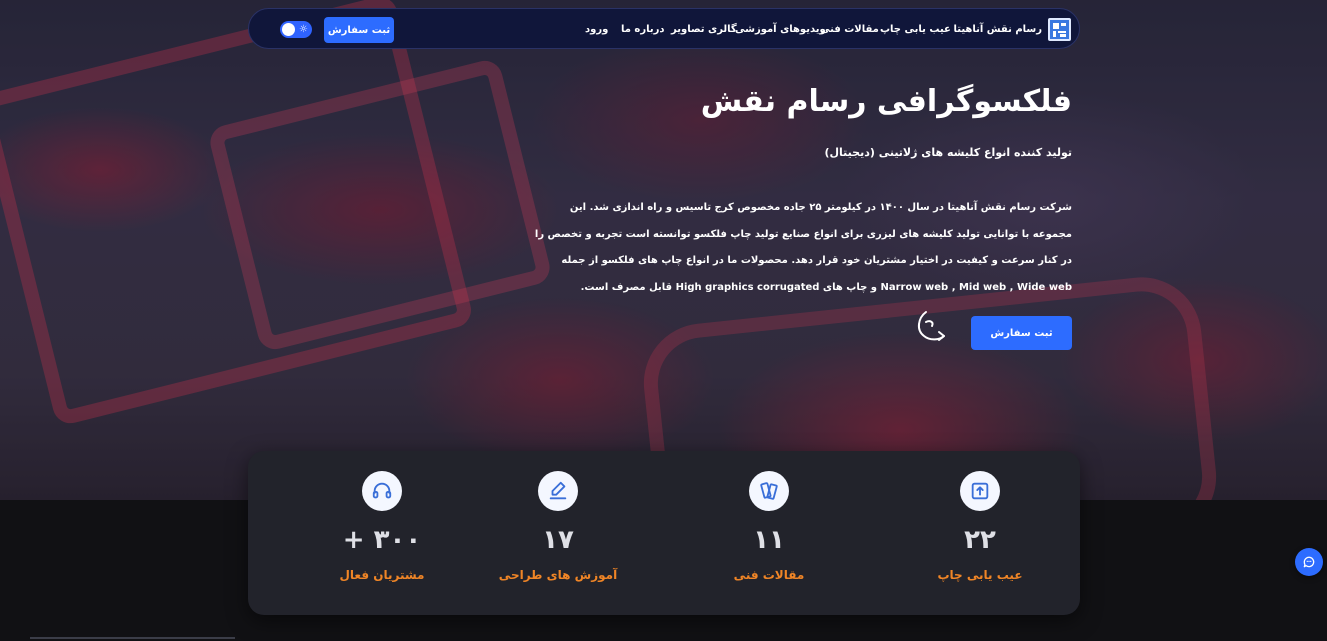 The height and width of the screenshot is (641, 1327). I want to click on stat-label: مشتریان فعال, so click(382, 575).